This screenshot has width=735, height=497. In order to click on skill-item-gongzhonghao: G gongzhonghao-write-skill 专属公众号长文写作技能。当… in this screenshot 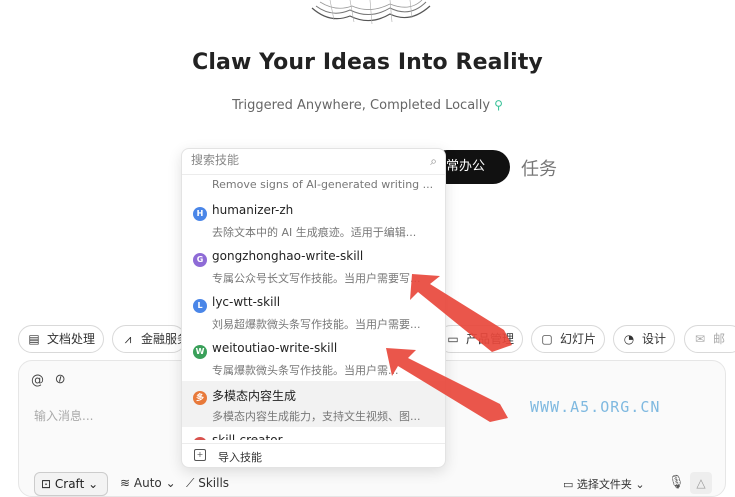, I will do `click(313, 266)`.